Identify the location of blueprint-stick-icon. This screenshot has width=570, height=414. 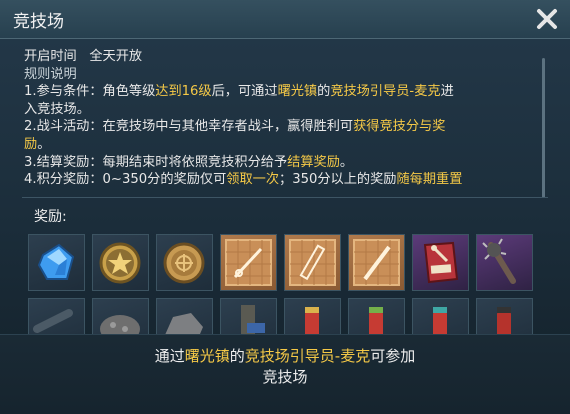
(376, 262).